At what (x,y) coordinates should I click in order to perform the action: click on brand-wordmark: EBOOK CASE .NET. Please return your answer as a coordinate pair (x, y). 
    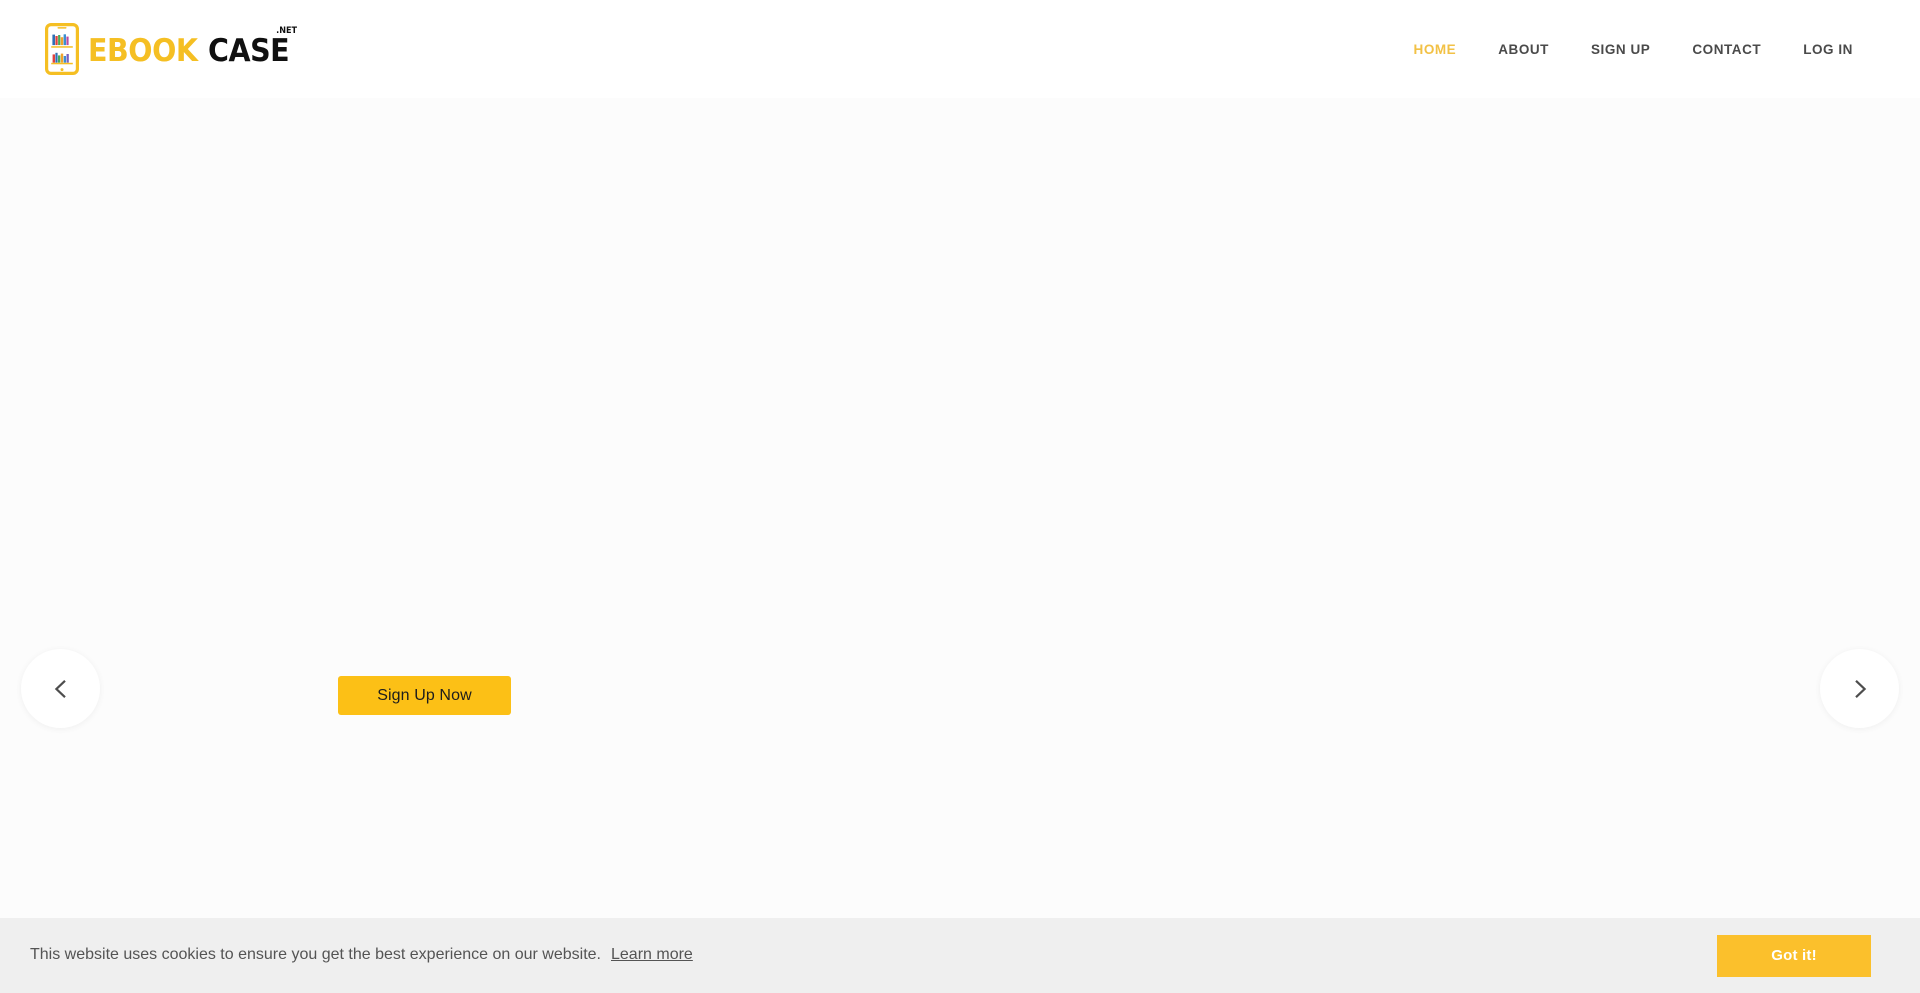
    Looking at the image, I should click on (192, 48).